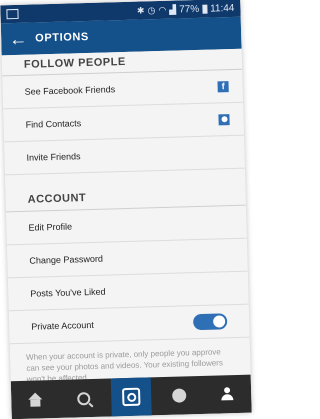 This screenshot has height=419, width=320. What do you see at coordinates (140, 10) in the screenshot?
I see `bluetooth-icon: ✱` at bounding box center [140, 10].